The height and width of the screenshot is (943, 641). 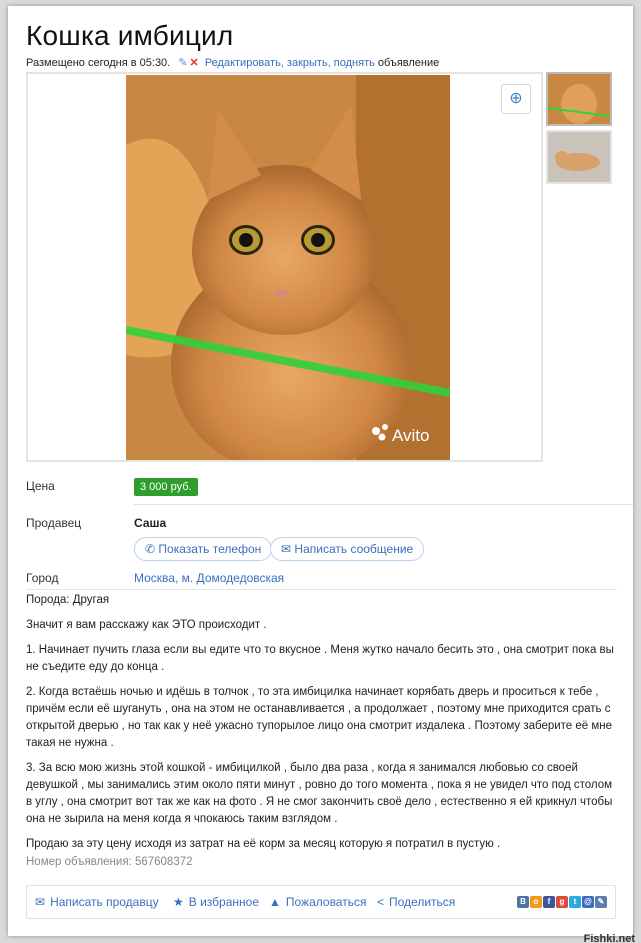 What do you see at coordinates (411, 435) in the screenshot?
I see `avito-watermark: Avito` at bounding box center [411, 435].